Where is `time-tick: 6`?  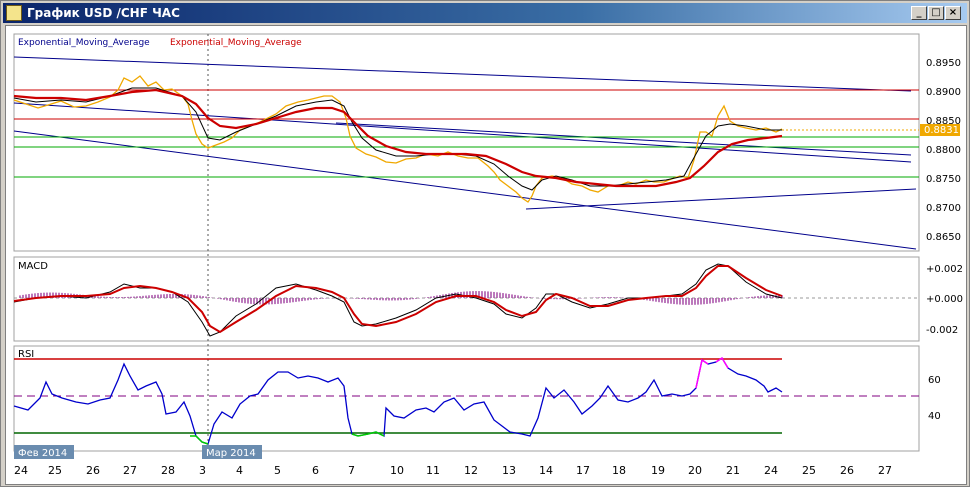 time-tick: 6 is located at coordinates (315, 470).